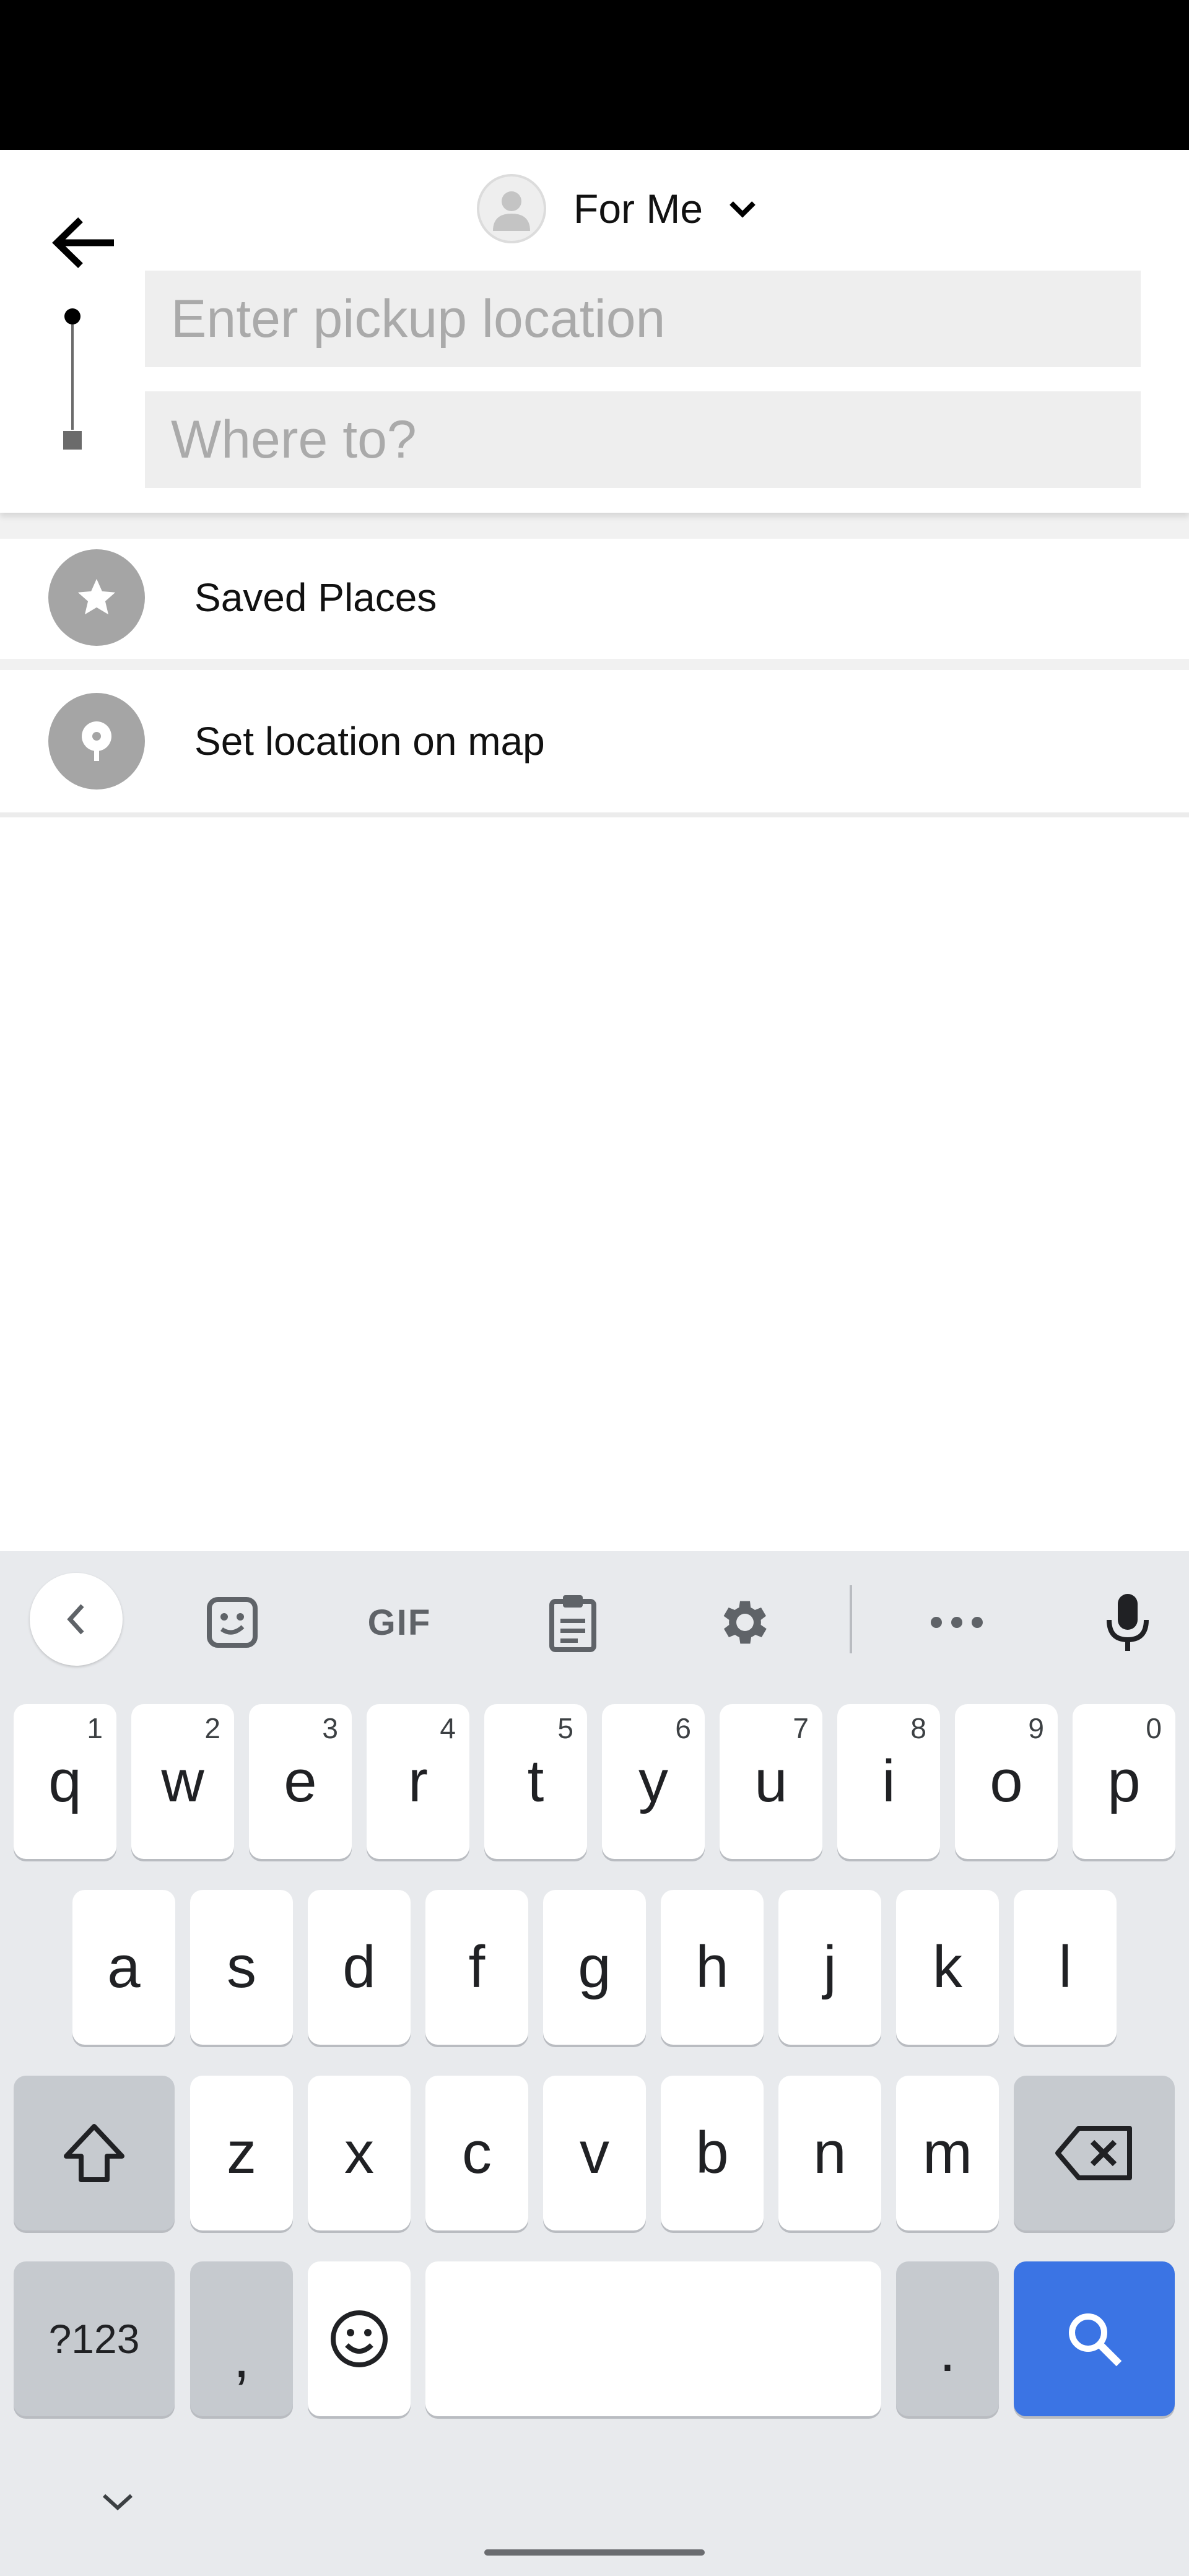  I want to click on keyboard-hide-button, so click(117, 2501).